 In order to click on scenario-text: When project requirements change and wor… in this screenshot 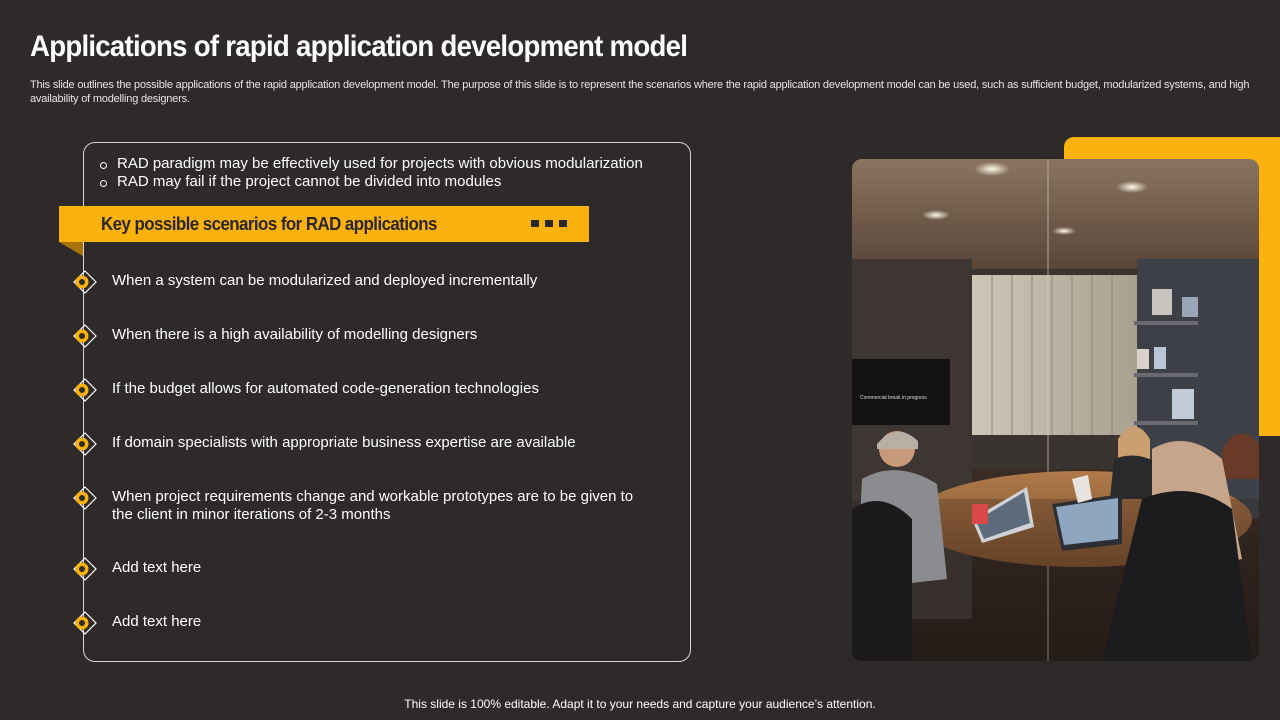, I will do `click(373, 505)`.